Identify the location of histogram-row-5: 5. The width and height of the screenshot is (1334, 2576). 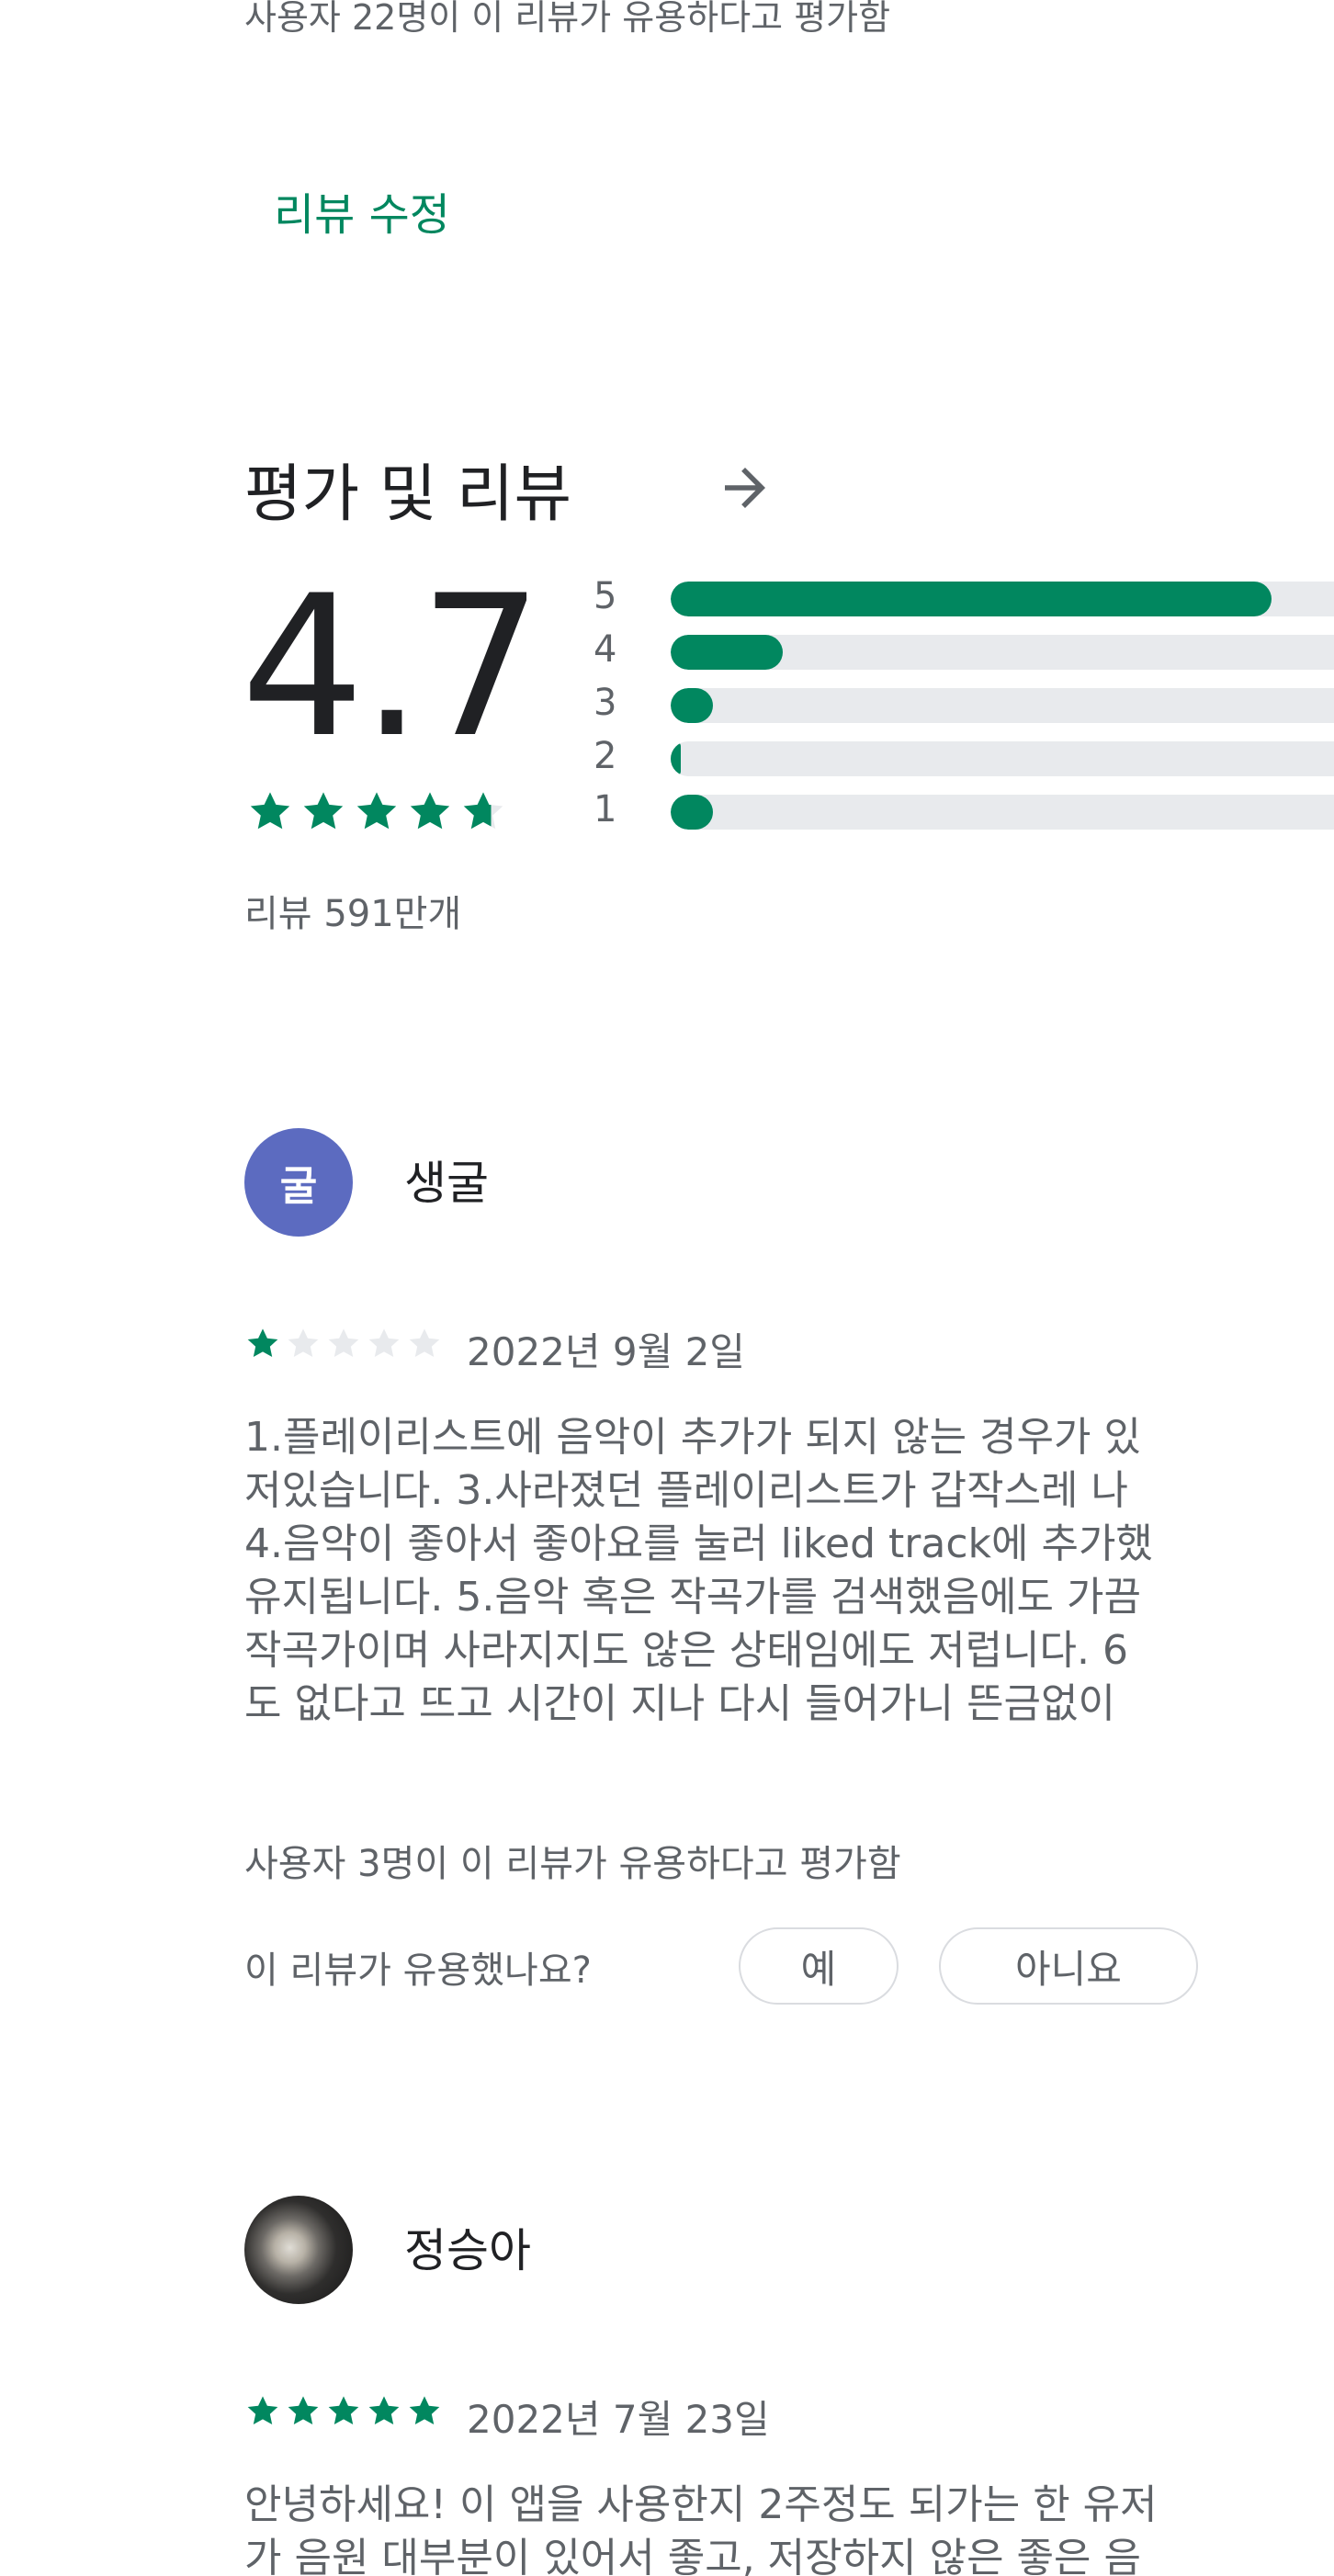
(961, 596).